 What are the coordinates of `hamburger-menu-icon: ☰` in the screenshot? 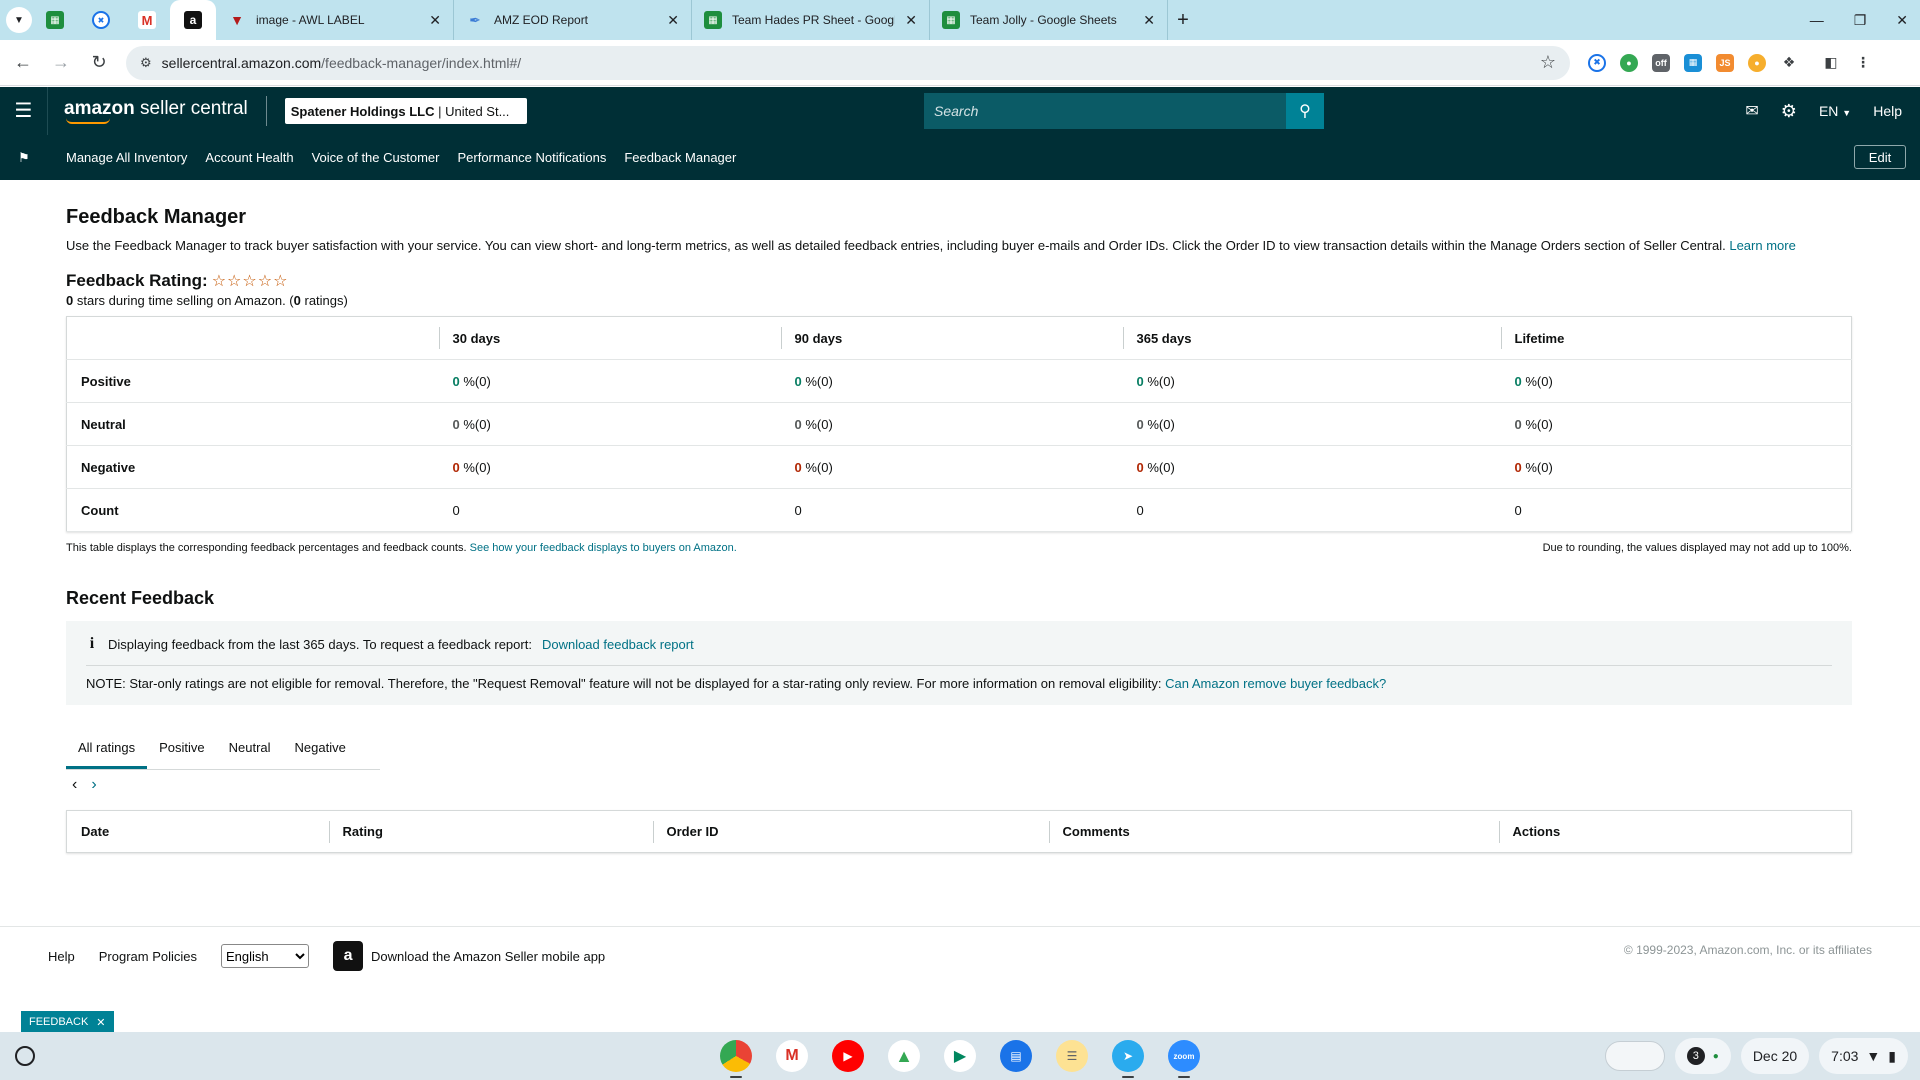 It's located at (24, 111).